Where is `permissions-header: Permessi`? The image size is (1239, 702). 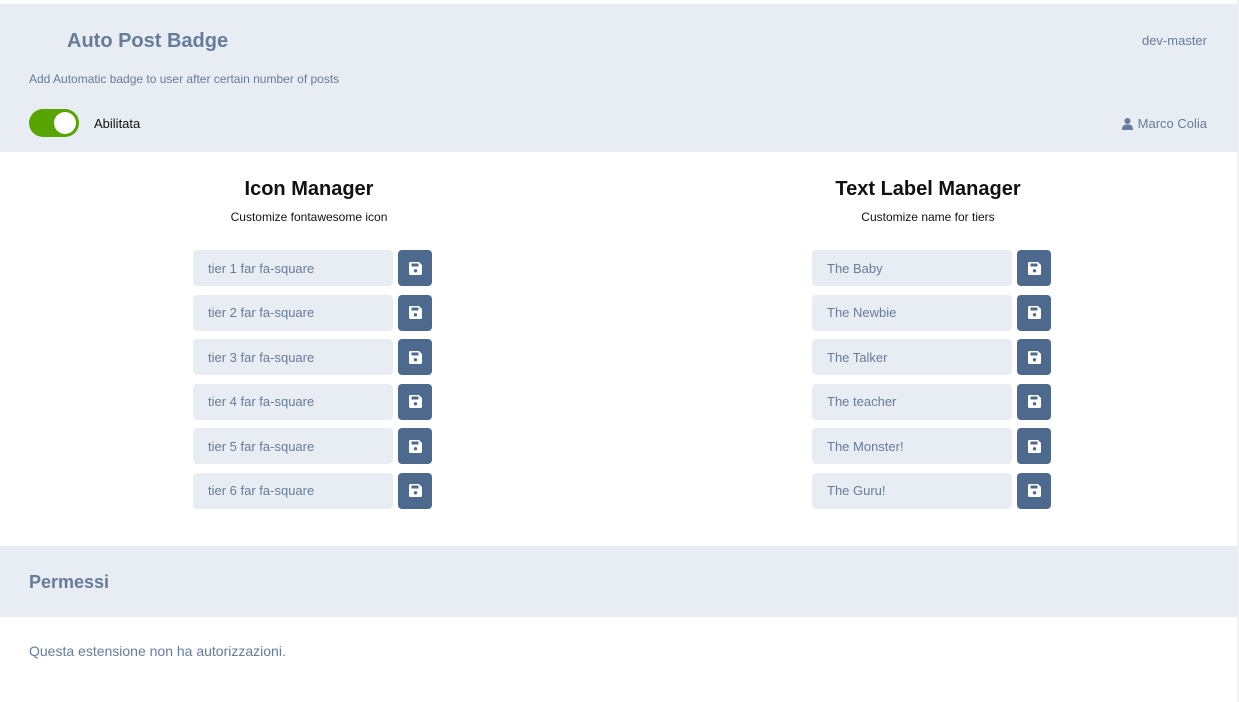
permissions-header: Permessi is located at coordinates (618, 581).